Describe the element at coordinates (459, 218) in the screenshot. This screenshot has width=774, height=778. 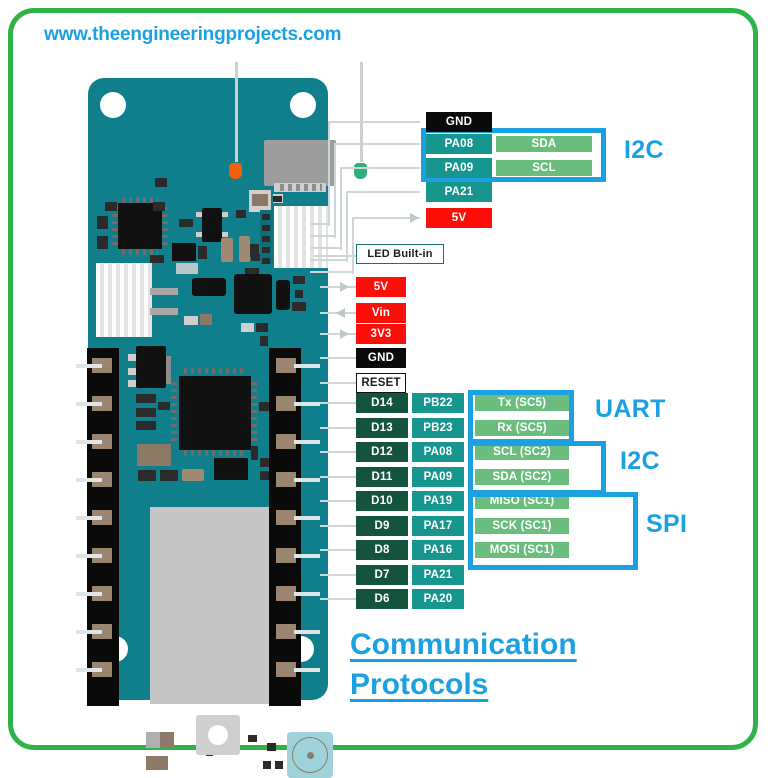
I see `pin-label-5v: 5V` at that location.